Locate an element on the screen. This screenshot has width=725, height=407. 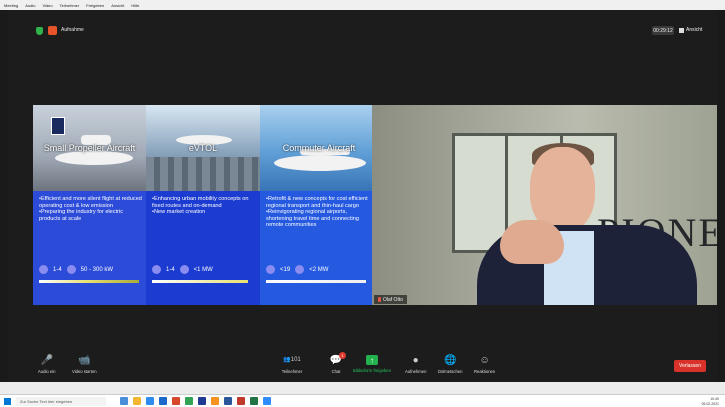
reactions-button: ☺ Reaktionen is located at coordinates (484, 364).